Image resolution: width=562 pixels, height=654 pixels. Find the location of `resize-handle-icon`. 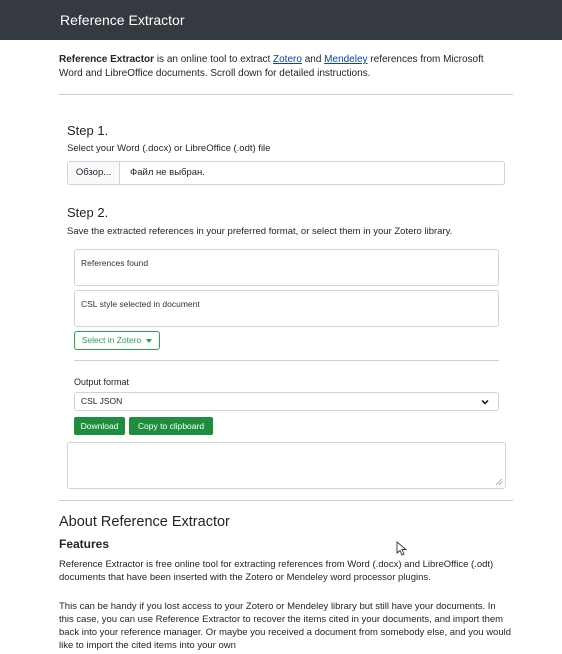

resize-handle-icon is located at coordinates (499, 482).